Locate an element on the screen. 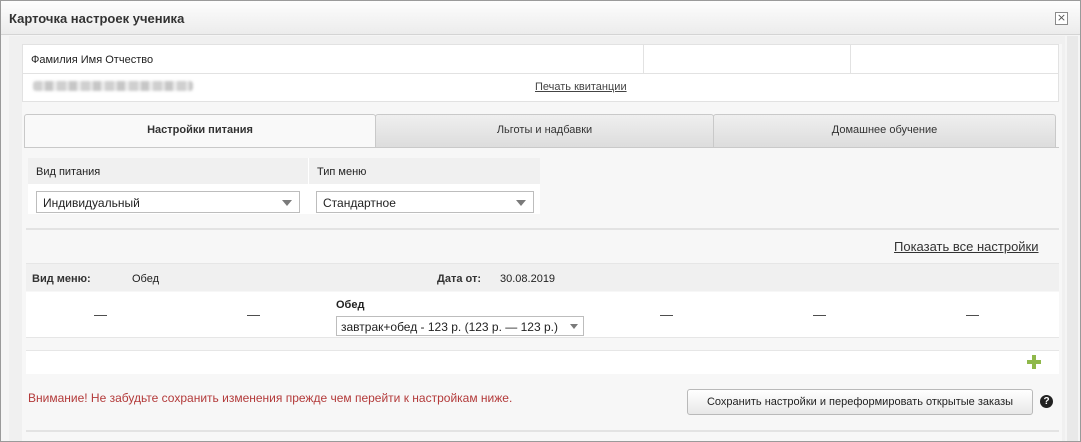 Image resolution: width=1081 pixels, height=442 pixels. meal-value: завтрак+обед - 123 р. (123 р. — 123 р.) is located at coordinates (449, 327).